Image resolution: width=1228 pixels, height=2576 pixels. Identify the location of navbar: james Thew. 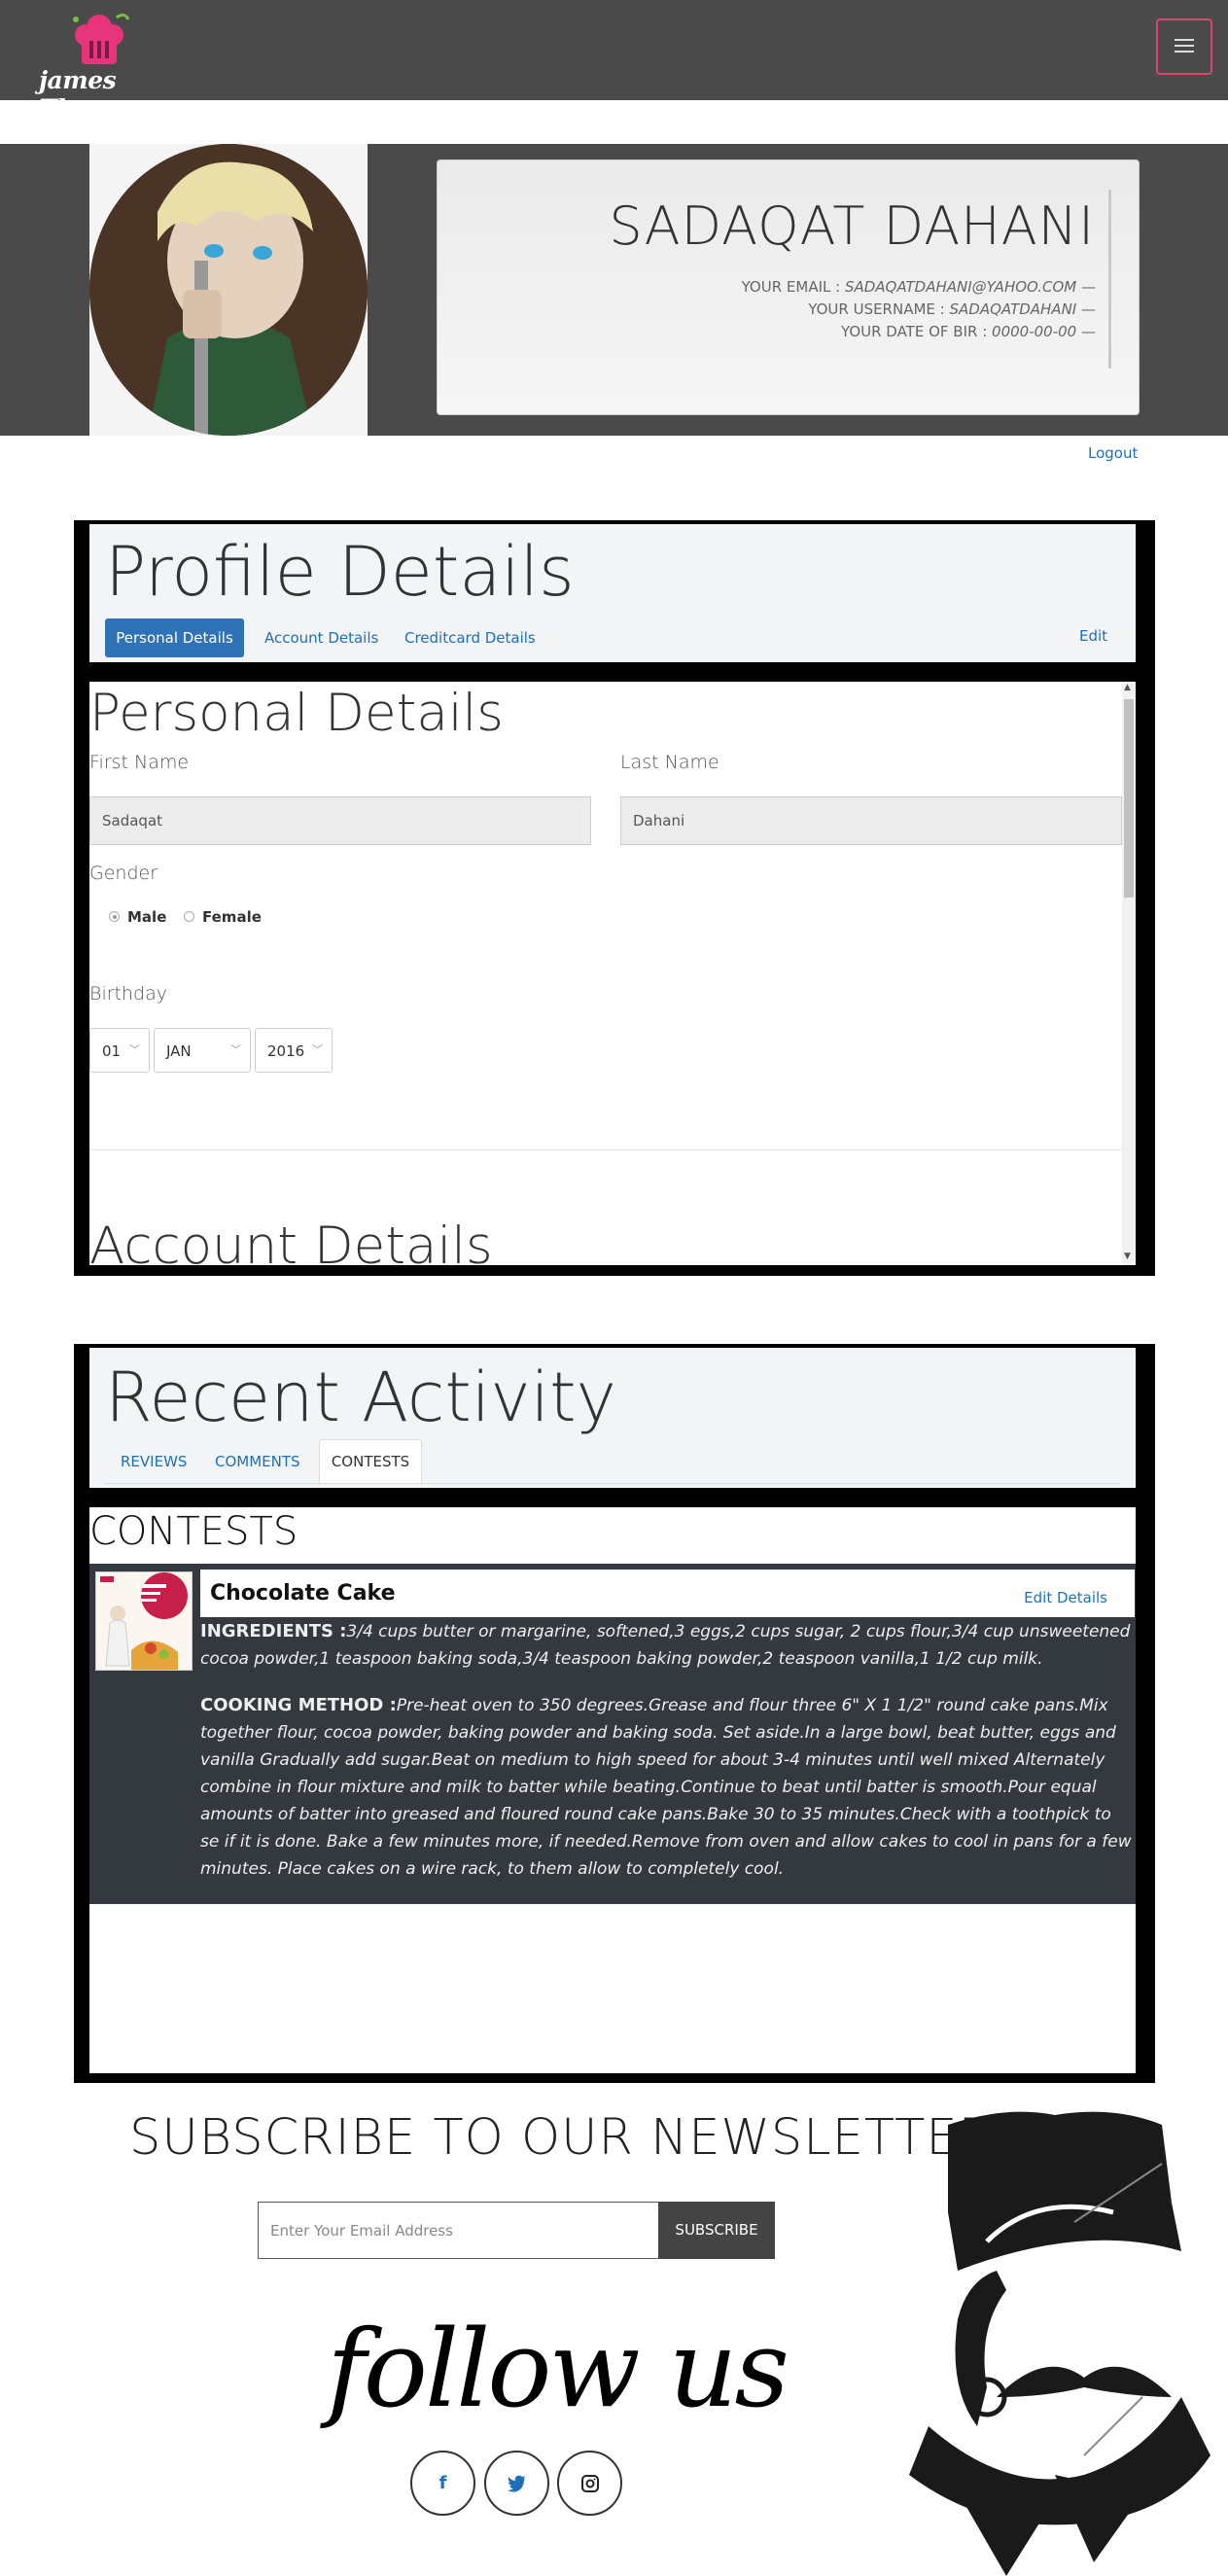
(614, 62).